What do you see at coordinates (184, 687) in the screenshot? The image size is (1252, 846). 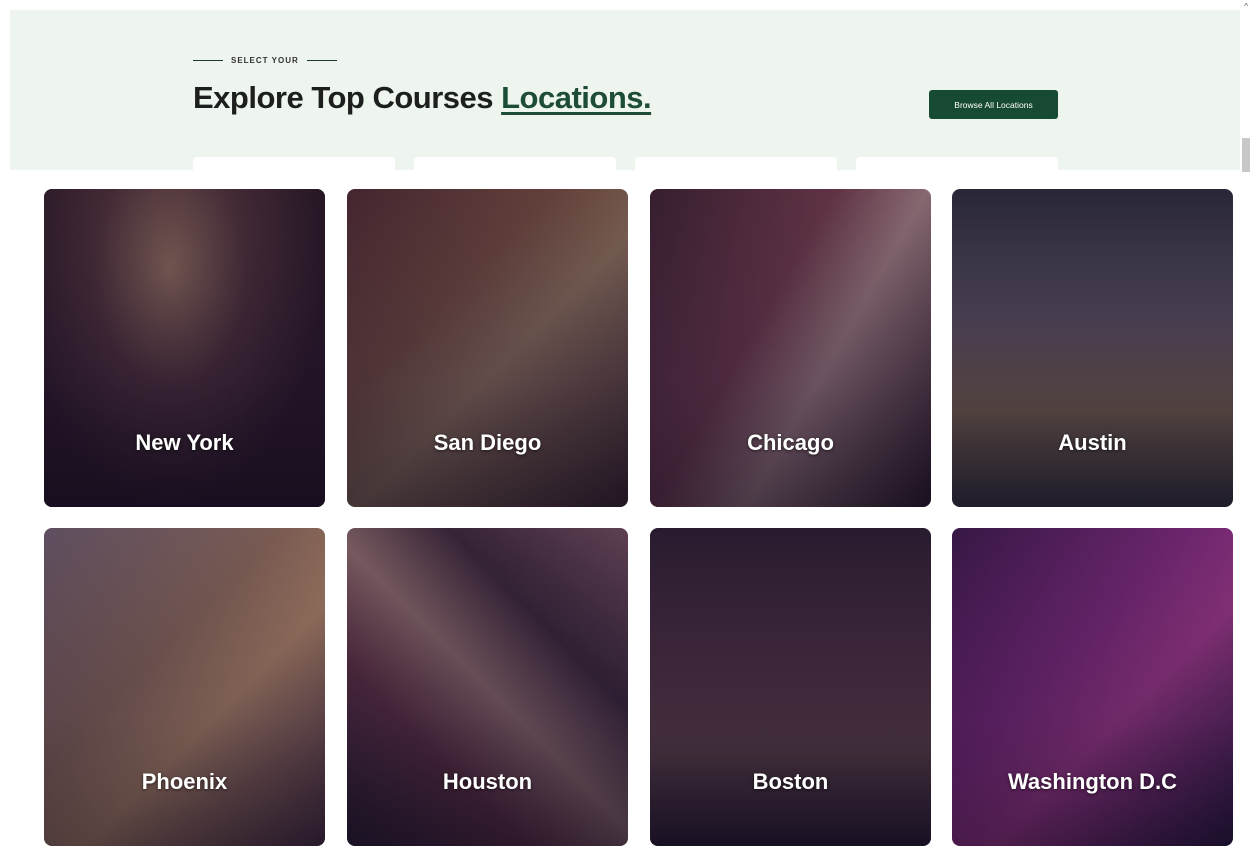 I see `location-card-phoenix: Phoenix` at bounding box center [184, 687].